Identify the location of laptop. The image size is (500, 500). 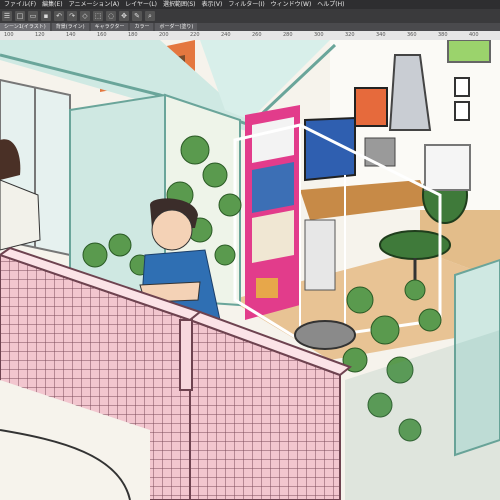
(380, 152).